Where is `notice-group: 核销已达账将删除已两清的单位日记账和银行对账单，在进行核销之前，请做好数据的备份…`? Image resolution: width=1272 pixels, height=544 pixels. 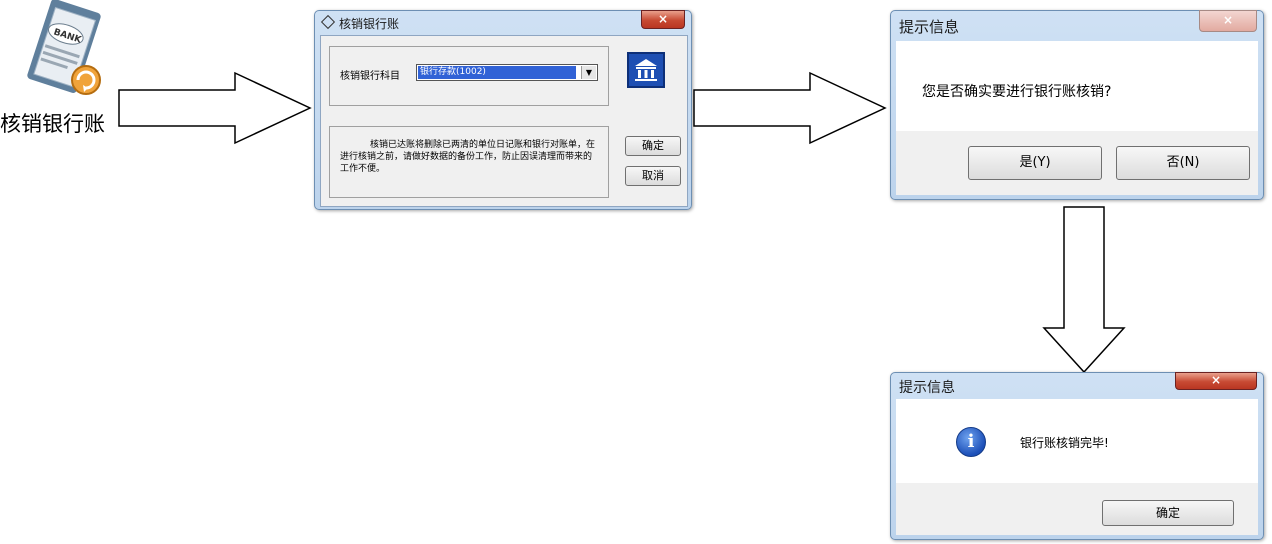
notice-group: 核销已达账将删除已两清的单位日记账和银行对账单，在进行核销之前，请做好数据的备份… is located at coordinates (469, 162).